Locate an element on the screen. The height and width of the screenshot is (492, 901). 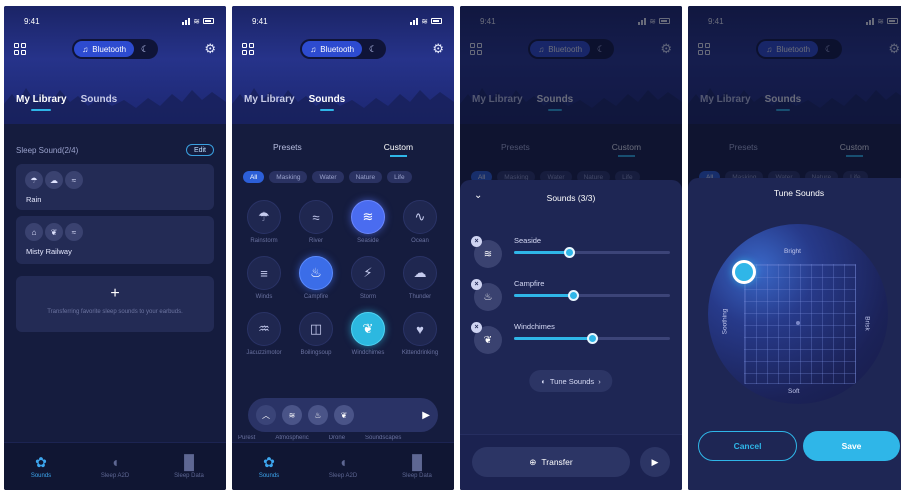
sound-item: ♥ Kittendrinking is located at coordinates (420, 334).